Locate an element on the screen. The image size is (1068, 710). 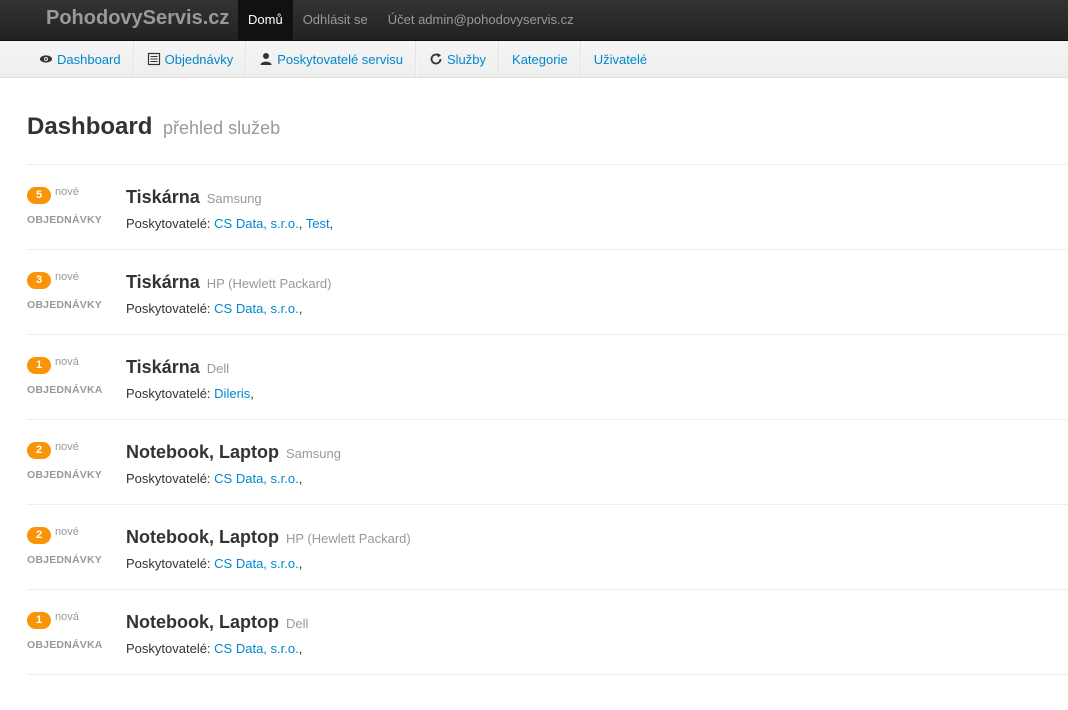
subnav-label: Objednávky is located at coordinates (199, 59).